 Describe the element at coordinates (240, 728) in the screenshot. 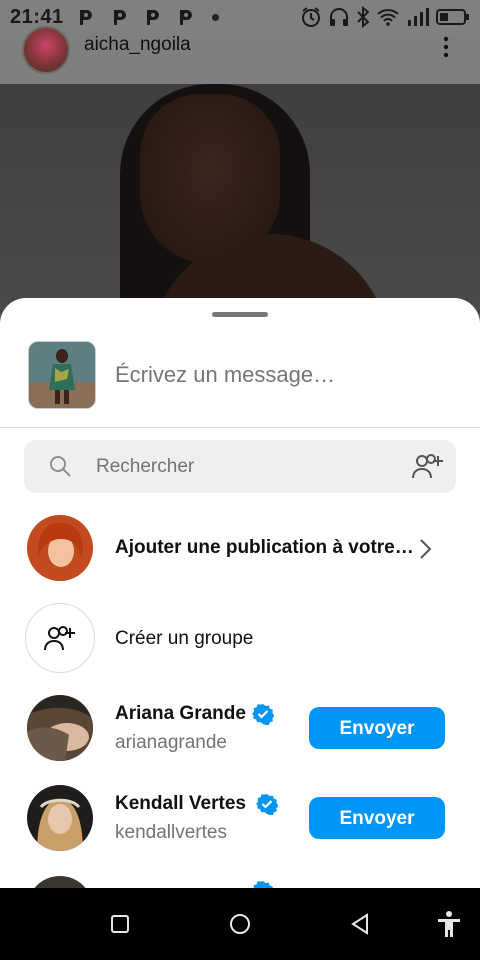

I see `contact-row: Ariana Grande arianagrande Envoyer` at that location.